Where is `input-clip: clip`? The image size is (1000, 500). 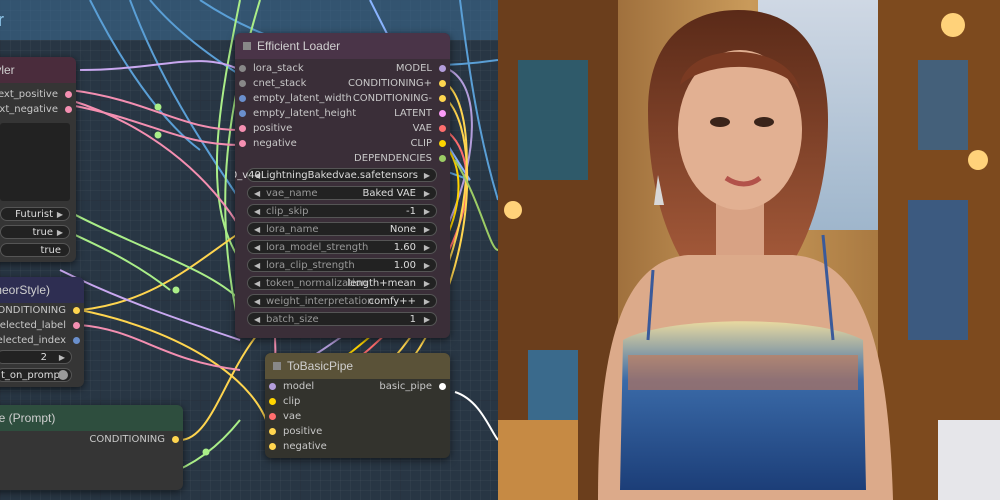 input-clip: clip is located at coordinates (284, 402).